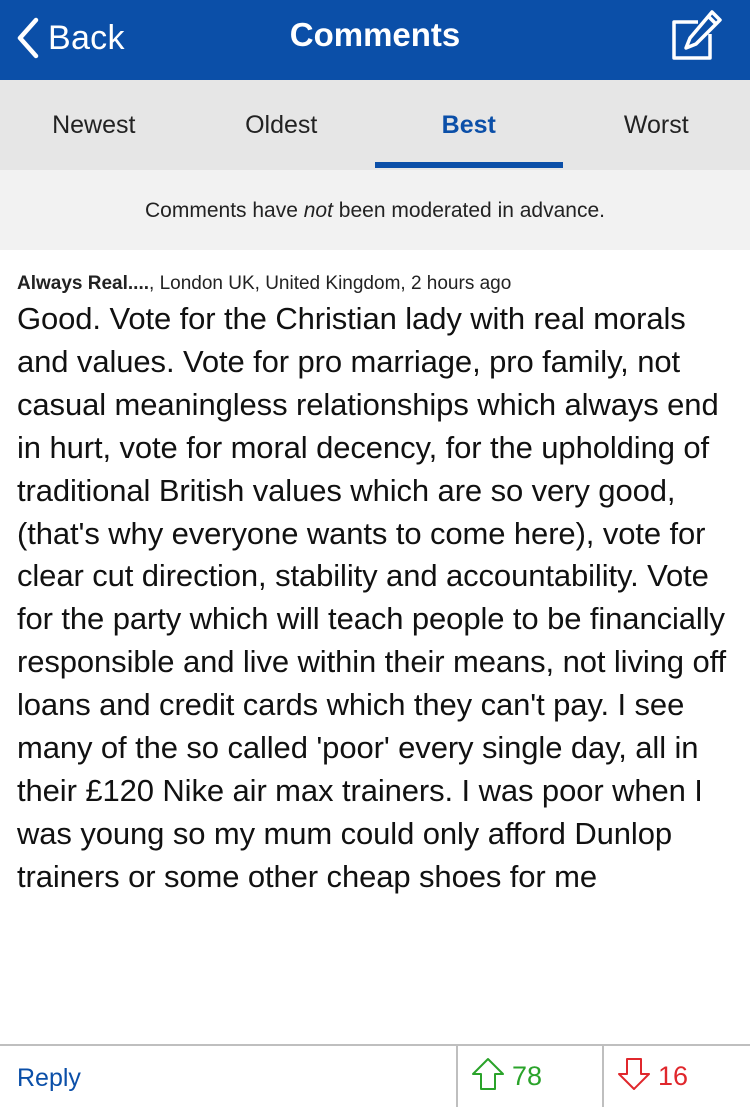 The width and height of the screenshot is (750, 1110). Describe the element at coordinates (375, 40) in the screenshot. I see `navigation-bar: Back Comments` at that location.